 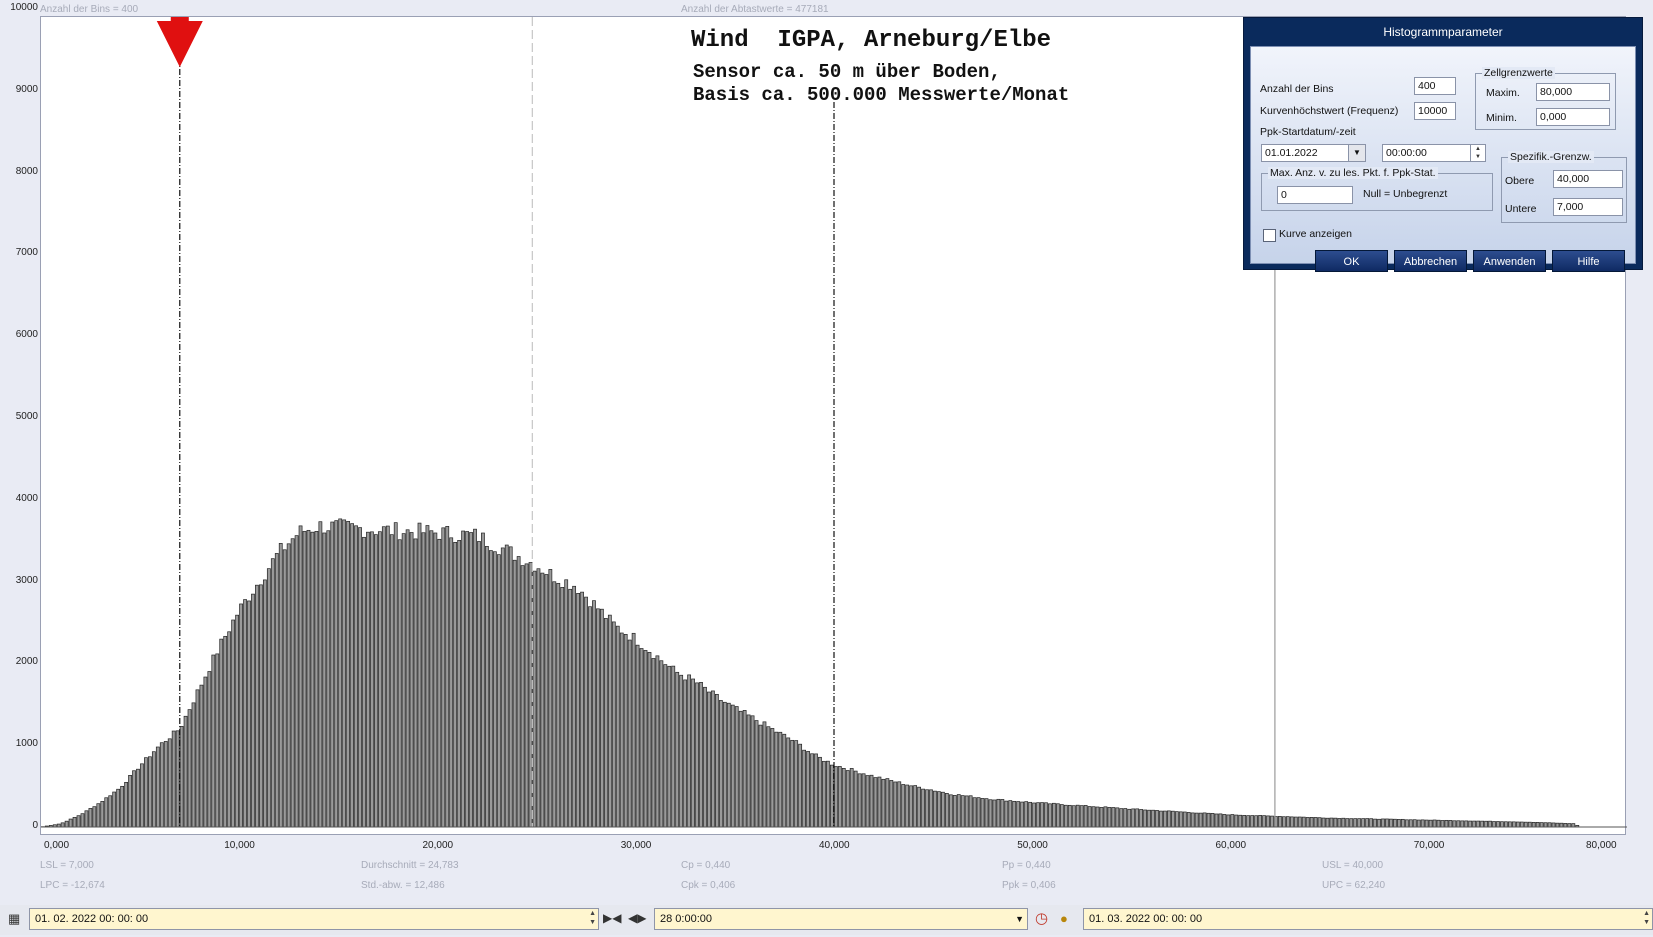 What do you see at coordinates (1353, 173) in the screenshot?
I see `max-points-title: Max. Anz. v. zu les. Pkt. f. Ppk-Stat.` at bounding box center [1353, 173].